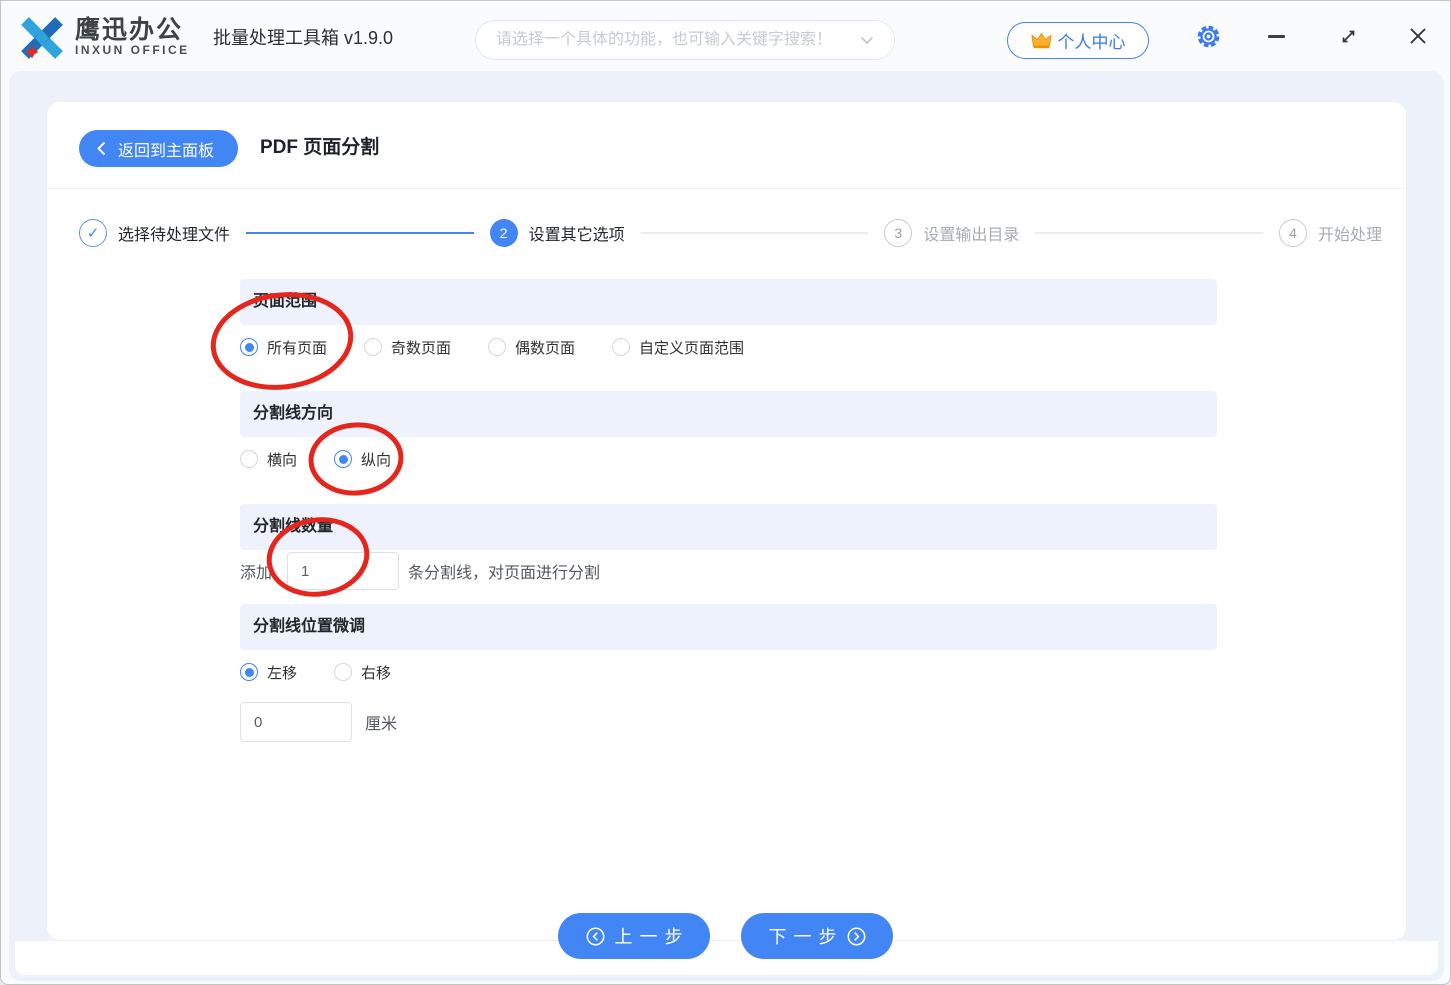 The image size is (1451, 985). I want to click on radio-horizontal-label: 横向, so click(282, 460).